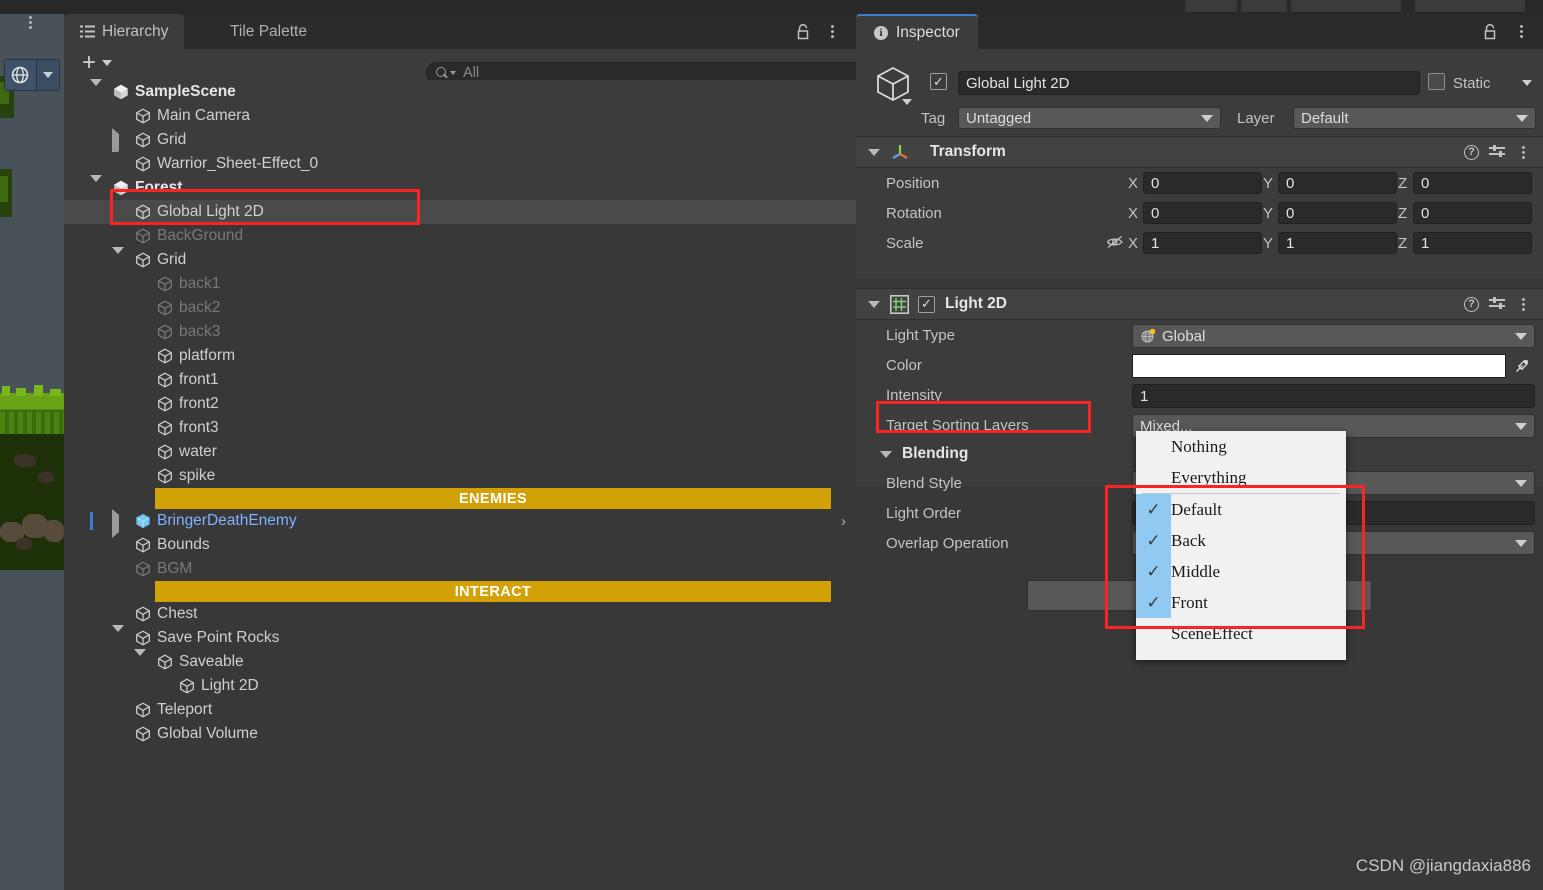 The height and width of the screenshot is (890, 1543). What do you see at coordinates (1414, 118) in the screenshot?
I see `layer-dropdown: Default` at bounding box center [1414, 118].